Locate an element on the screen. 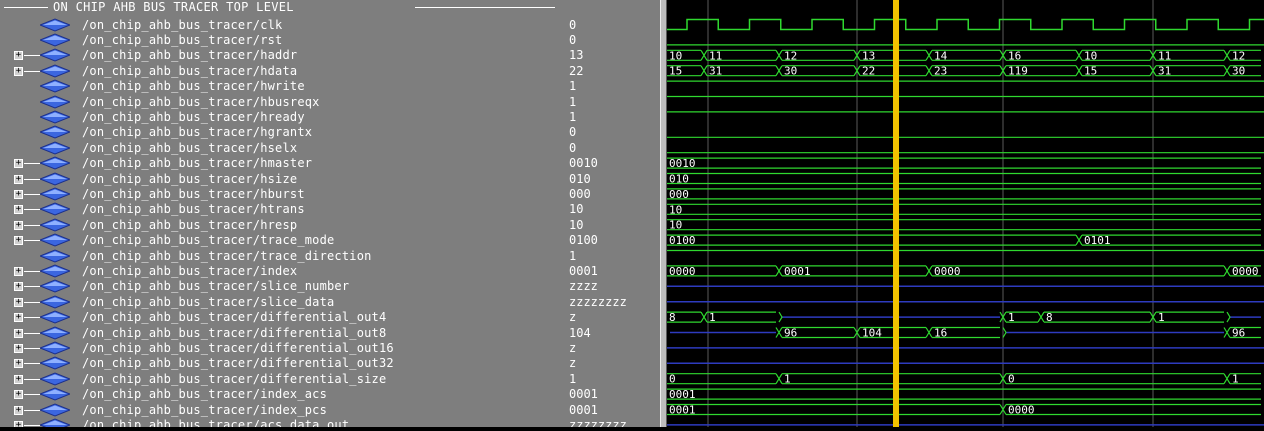 This screenshot has width=1264, height=431. signal-row: /on_chip_ahb_bus_tracer/trace_direction is located at coordinates (281, 256).